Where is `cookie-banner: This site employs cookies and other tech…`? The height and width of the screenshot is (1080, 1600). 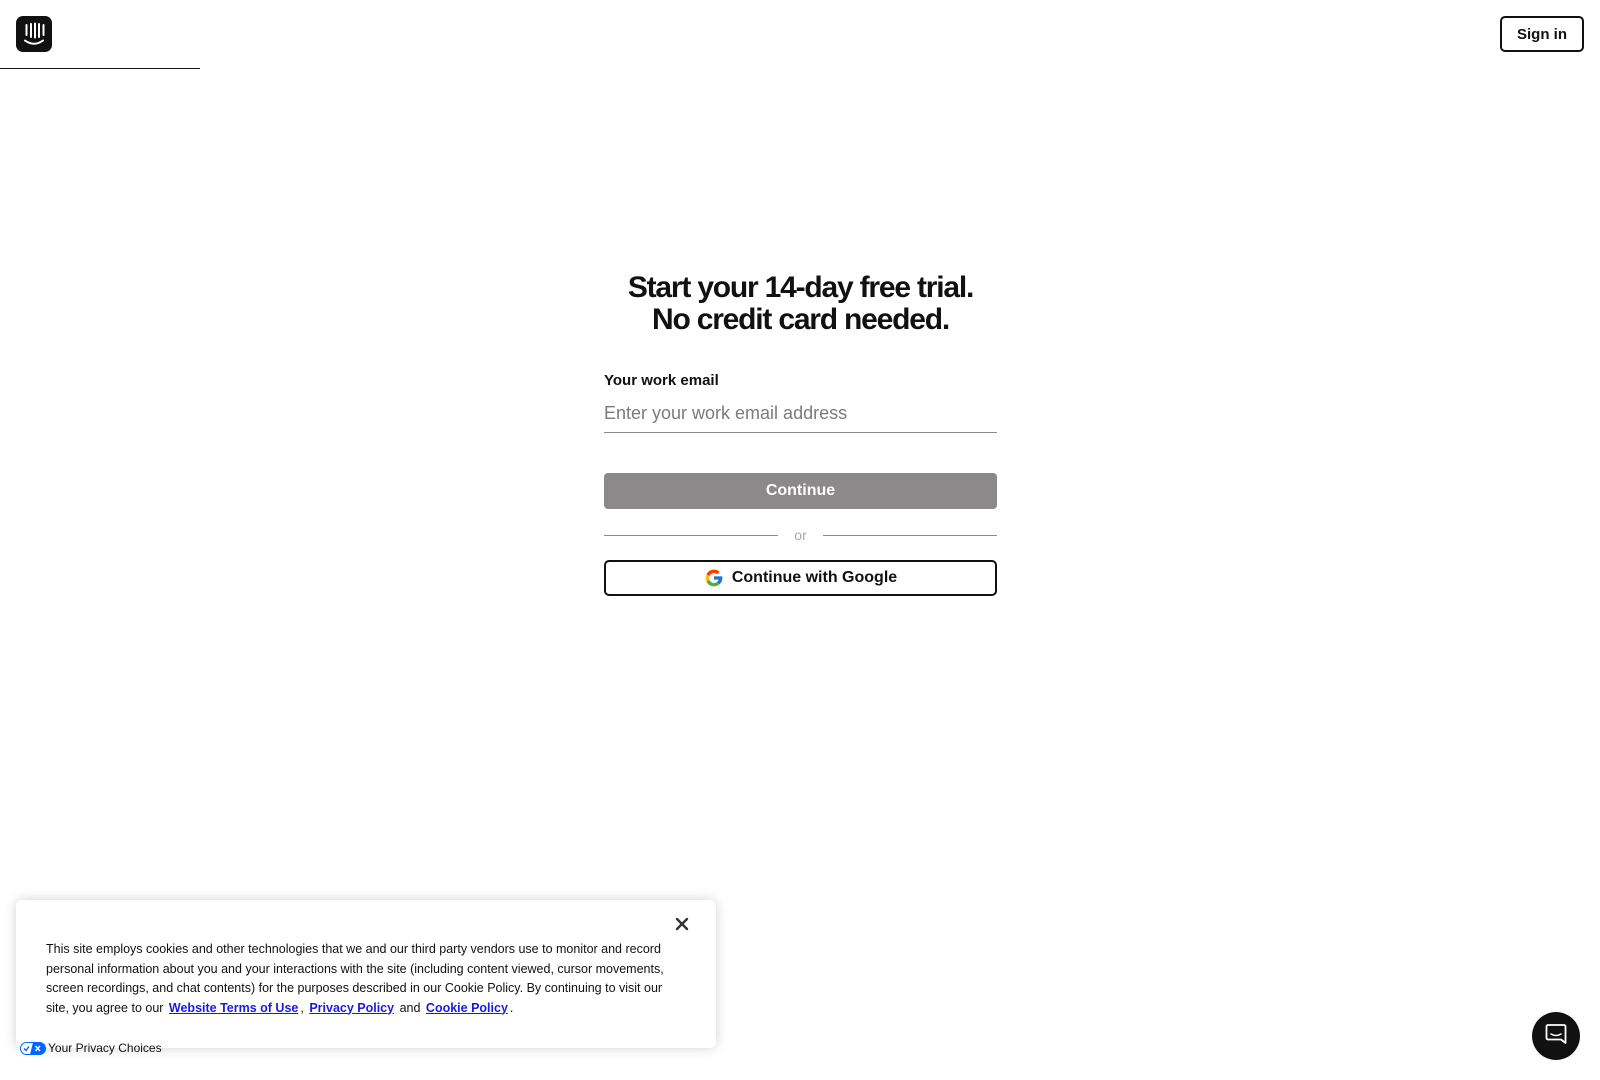 cookie-banner: This site employs cookies and other tech… is located at coordinates (366, 974).